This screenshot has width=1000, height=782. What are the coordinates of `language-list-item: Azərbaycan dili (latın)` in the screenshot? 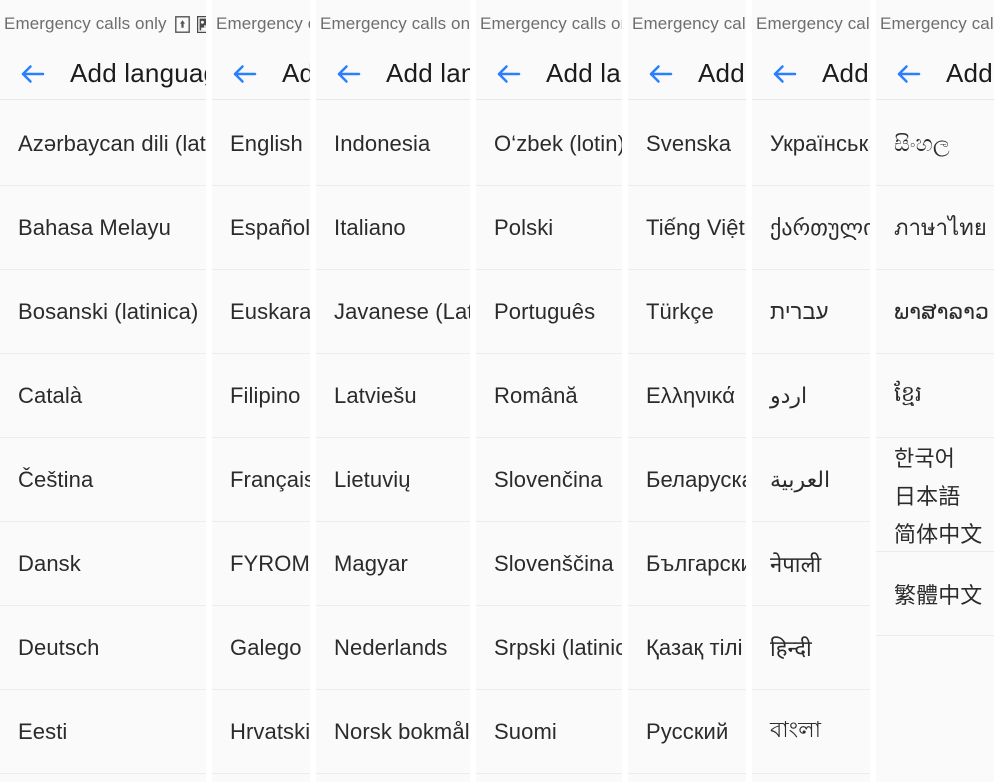 It's located at (103, 144).